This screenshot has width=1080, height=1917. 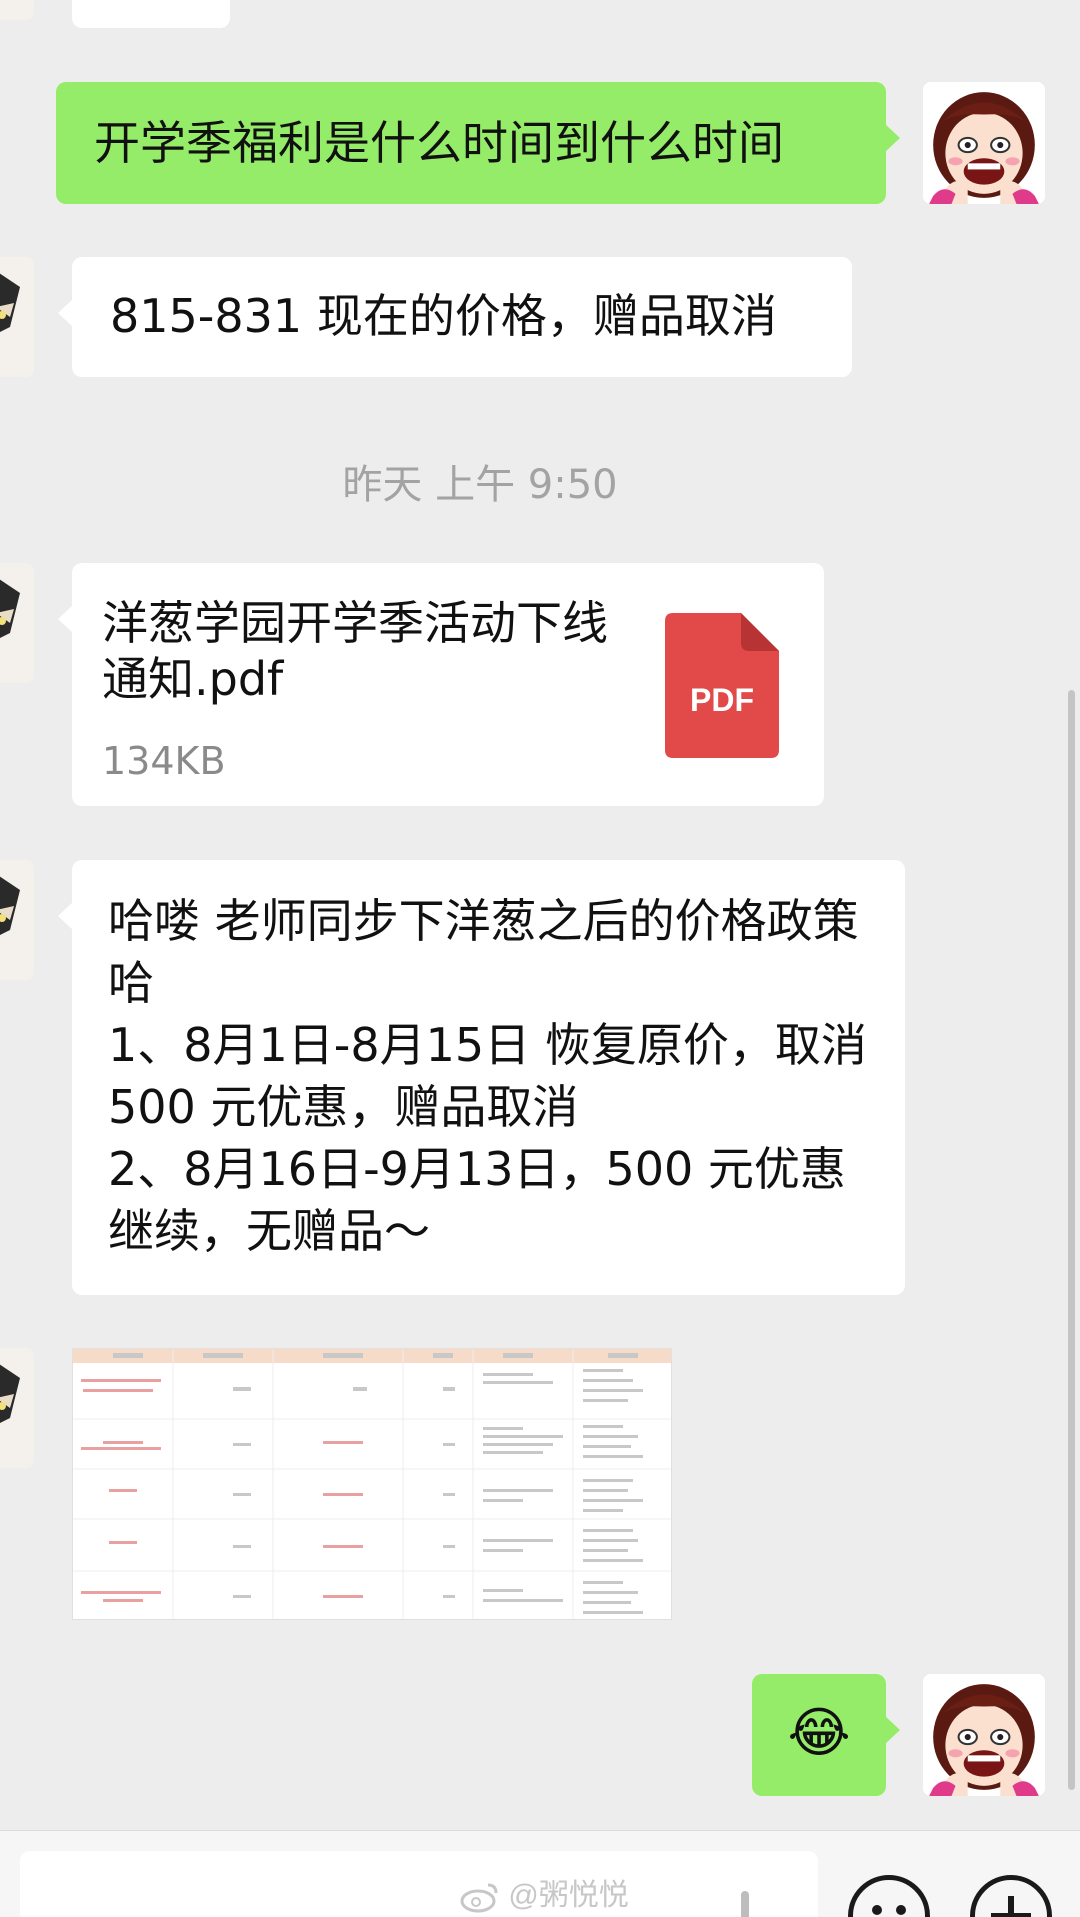 I want to click on watermark-text: @粥悦悦, so click(x=568, y=1895).